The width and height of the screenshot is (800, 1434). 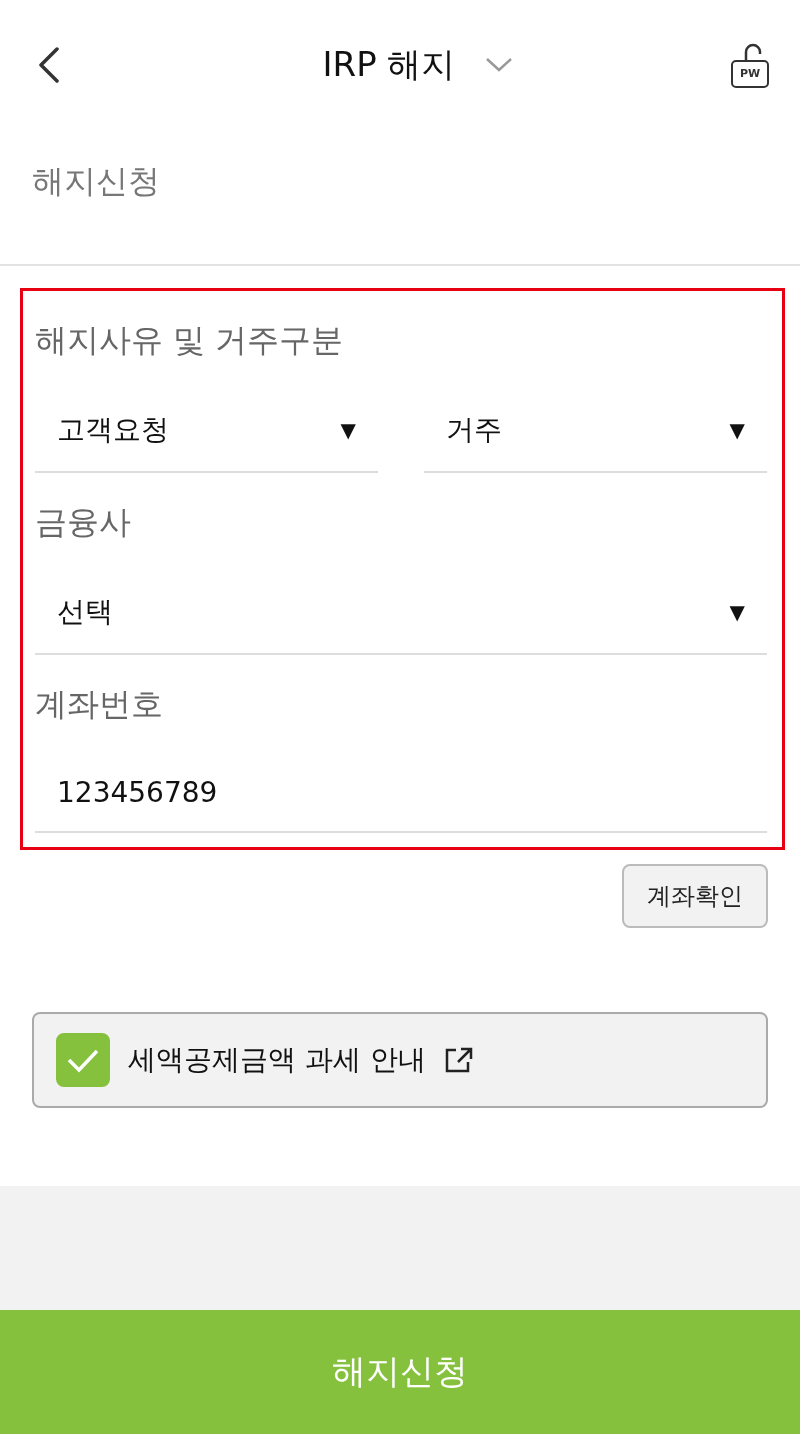 I want to click on back-icon, so click(x=49, y=65).